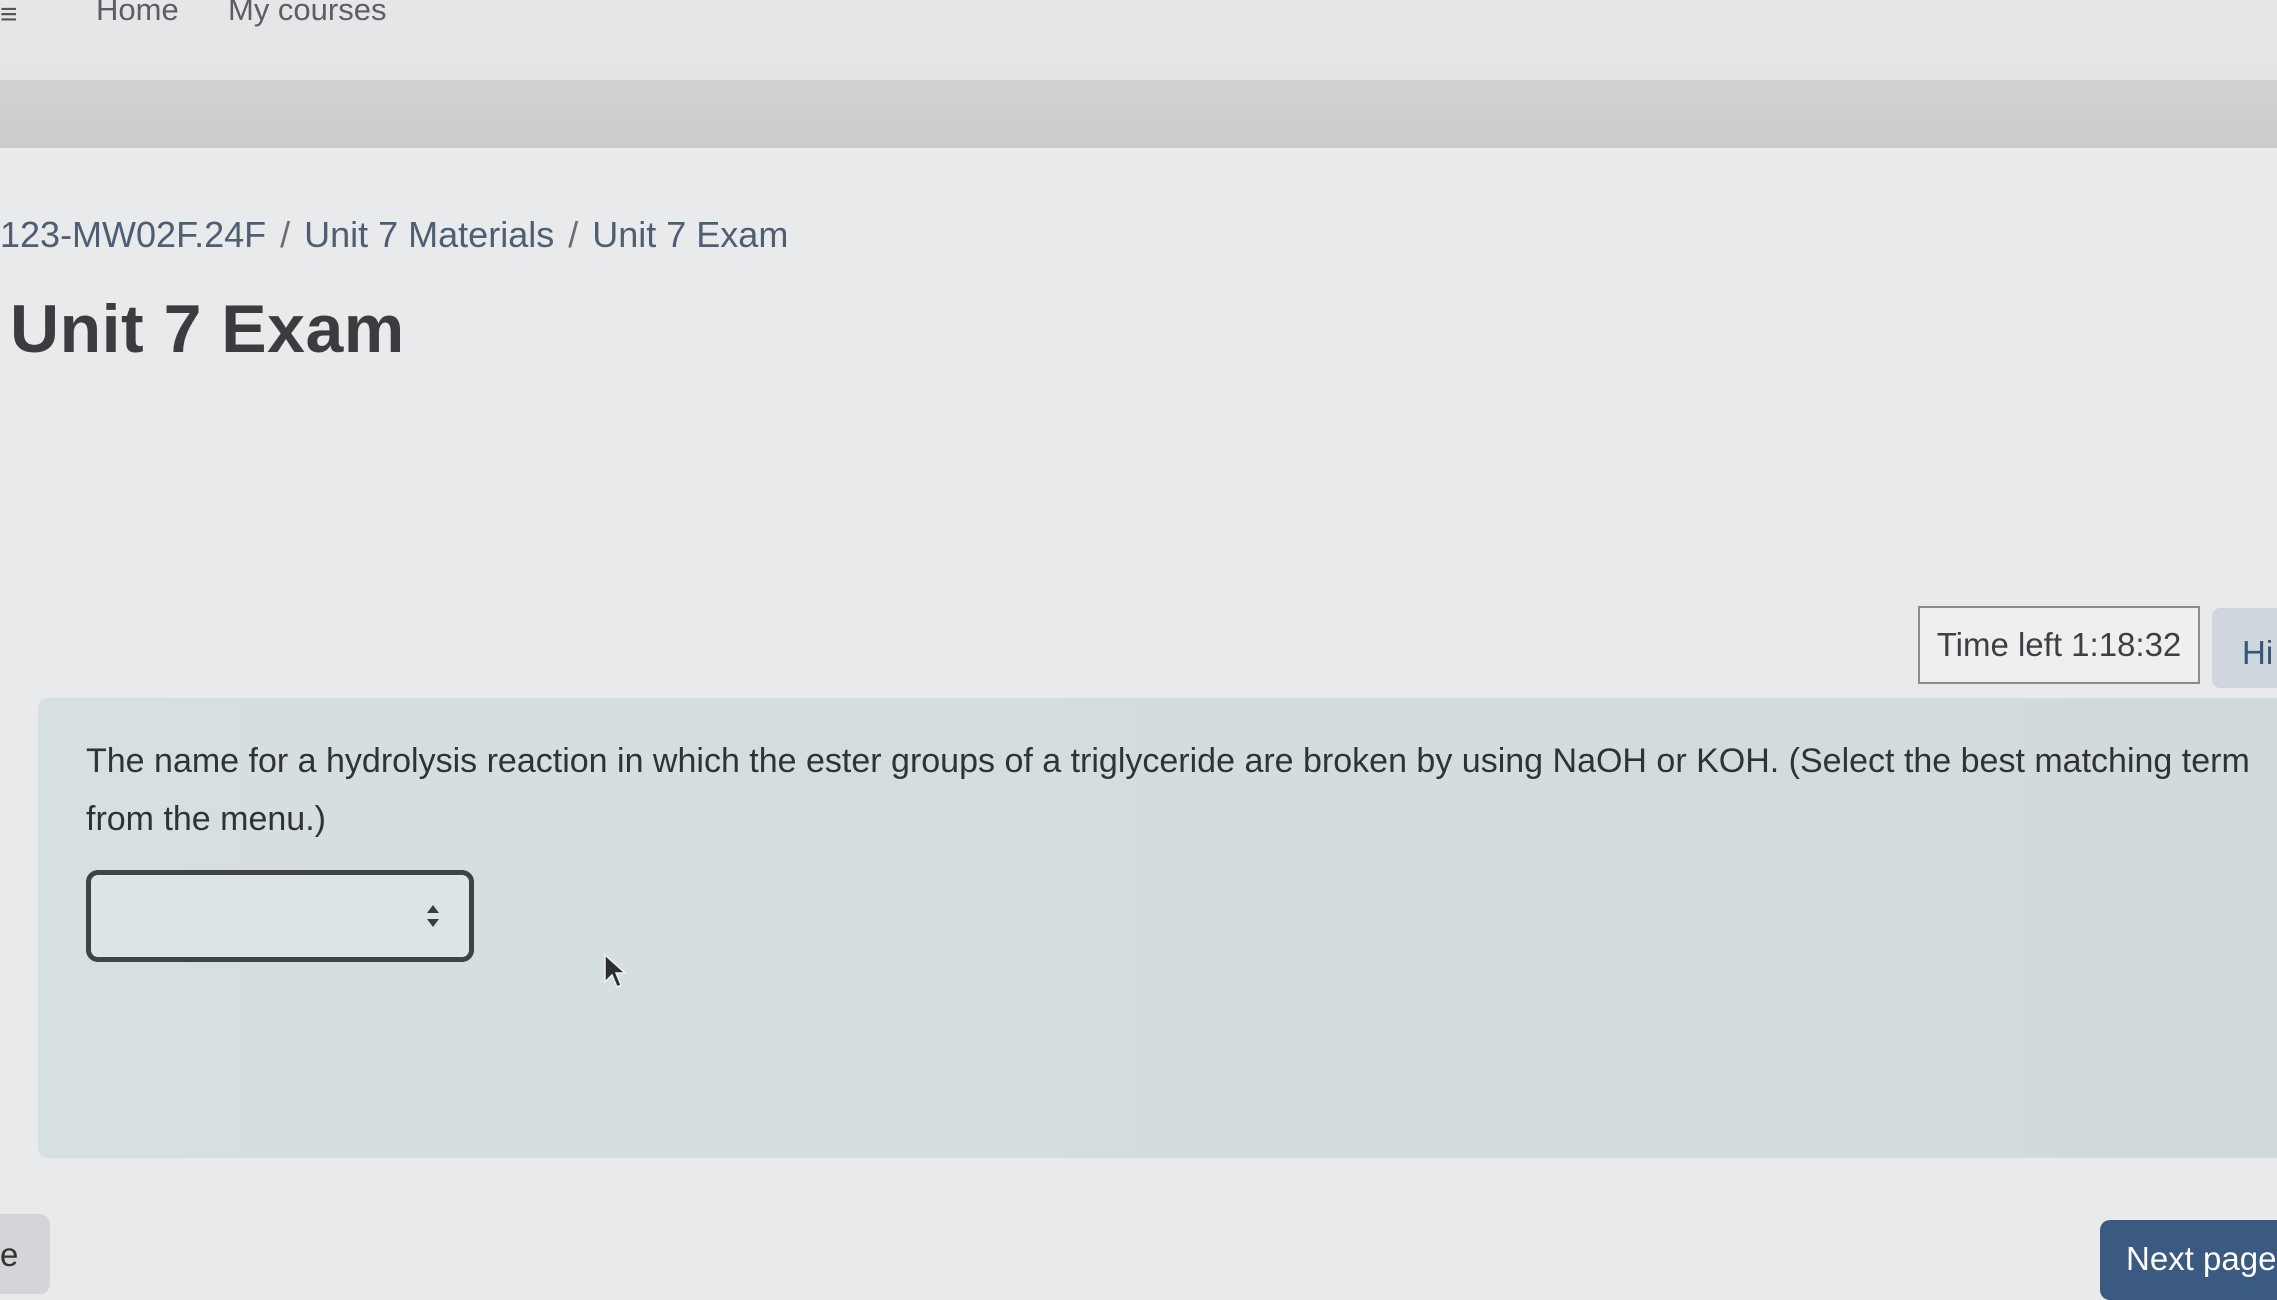 The image size is (2277, 1300). What do you see at coordinates (1138, 114) in the screenshot?
I see `header-band` at bounding box center [1138, 114].